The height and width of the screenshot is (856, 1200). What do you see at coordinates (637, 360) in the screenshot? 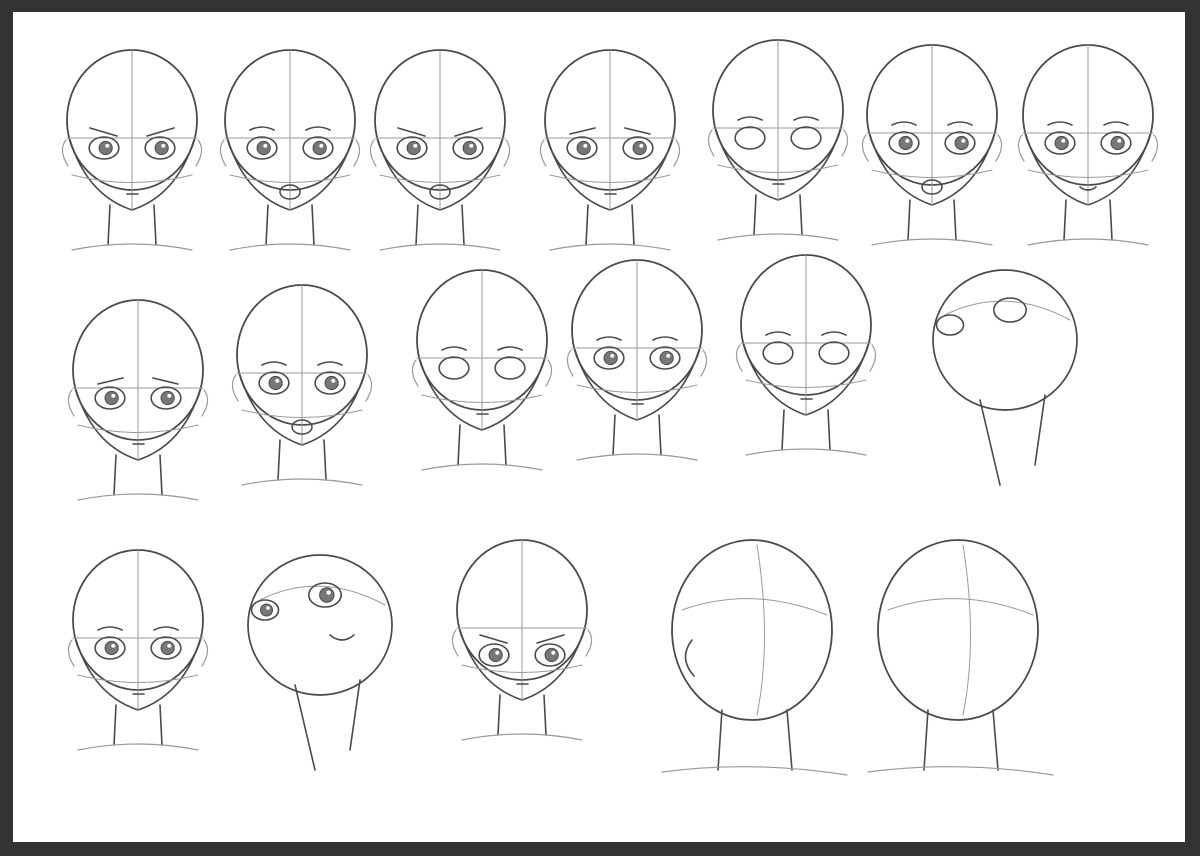
I see `head-three-quarter-shoulder` at bounding box center [637, 360].